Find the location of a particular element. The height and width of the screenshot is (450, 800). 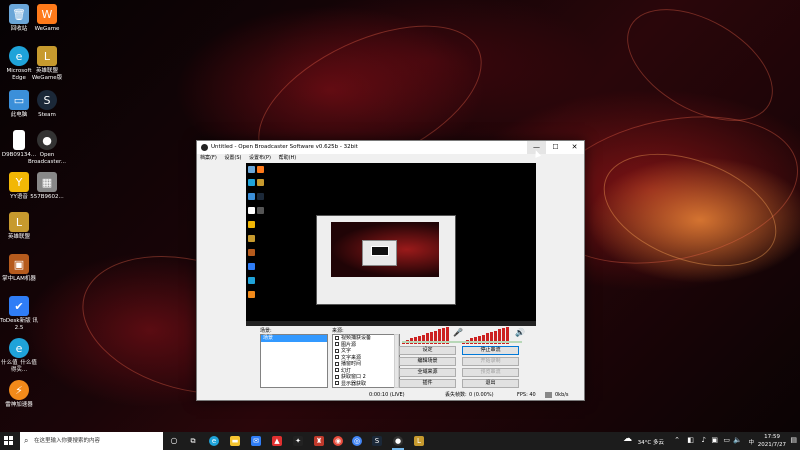

volume-icon: 🔈 is located at coordinates (737, 440).